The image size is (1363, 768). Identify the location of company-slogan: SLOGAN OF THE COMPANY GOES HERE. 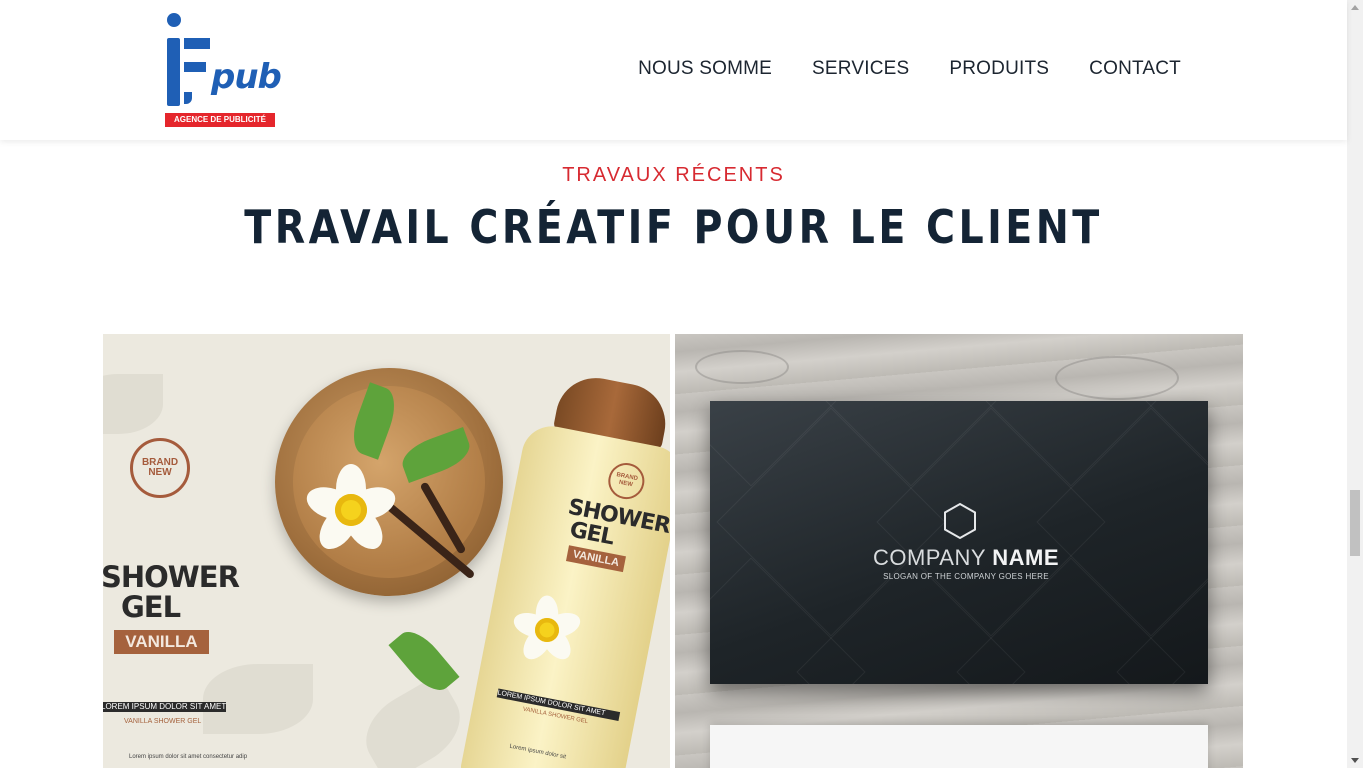
(966, 576).